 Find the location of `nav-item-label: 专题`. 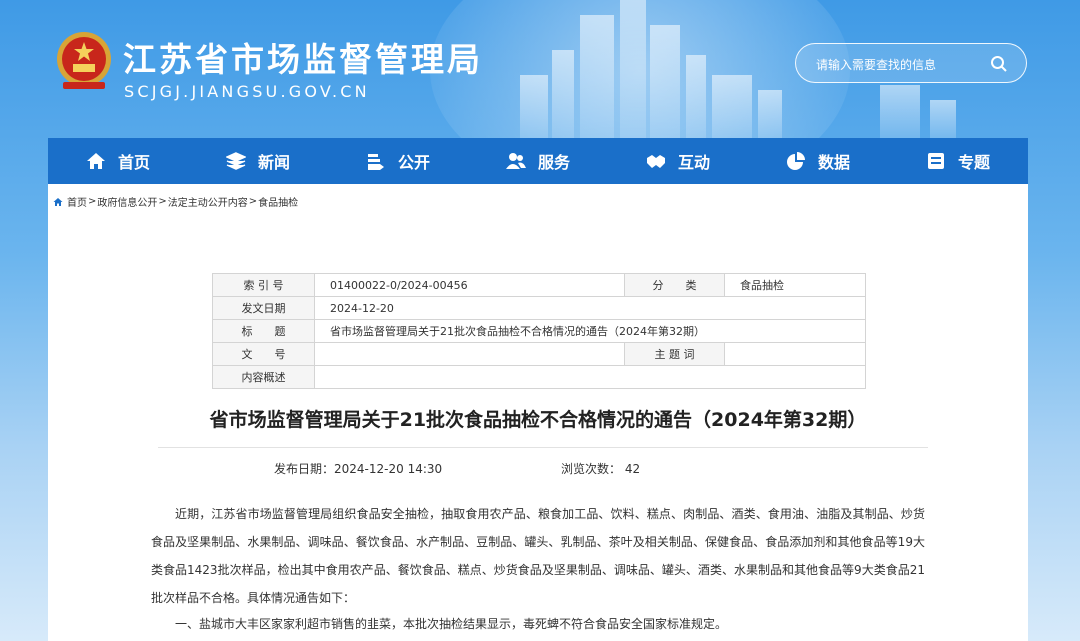

nav-item-label: 专题 is located at coordinates (973, 162).